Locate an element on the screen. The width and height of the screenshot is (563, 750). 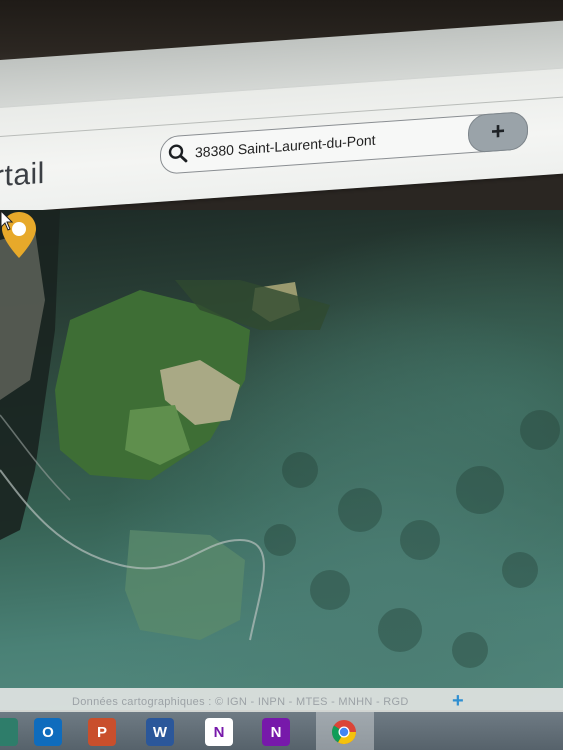
page-title: rtail is located at coordinates (22, 175).